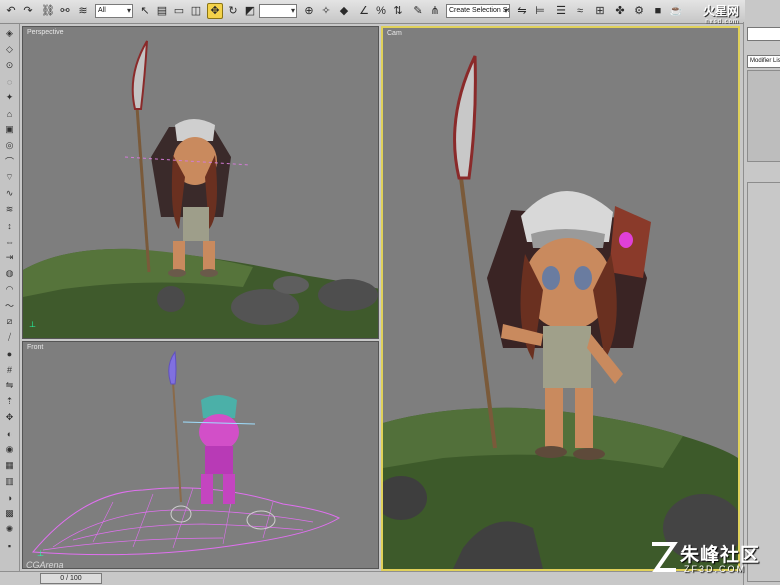  I want to click on push-icon: ⇥, so click(9, 257).